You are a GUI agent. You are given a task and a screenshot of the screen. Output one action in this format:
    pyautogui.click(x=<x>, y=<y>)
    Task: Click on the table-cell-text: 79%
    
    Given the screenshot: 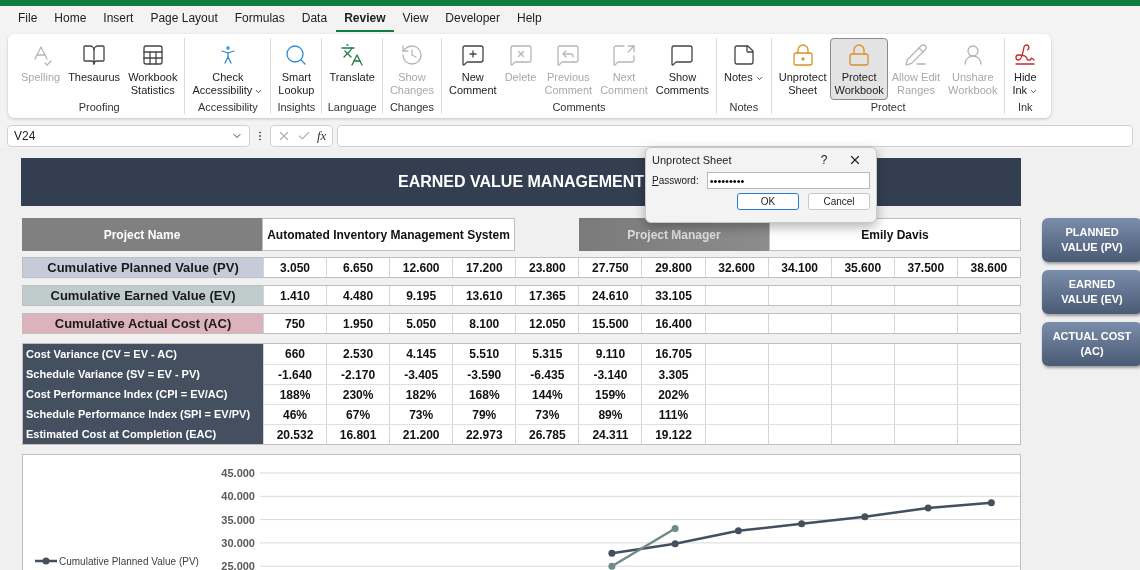 What is the action you would take?
    pyautogui.click(x=484, y=415)
    